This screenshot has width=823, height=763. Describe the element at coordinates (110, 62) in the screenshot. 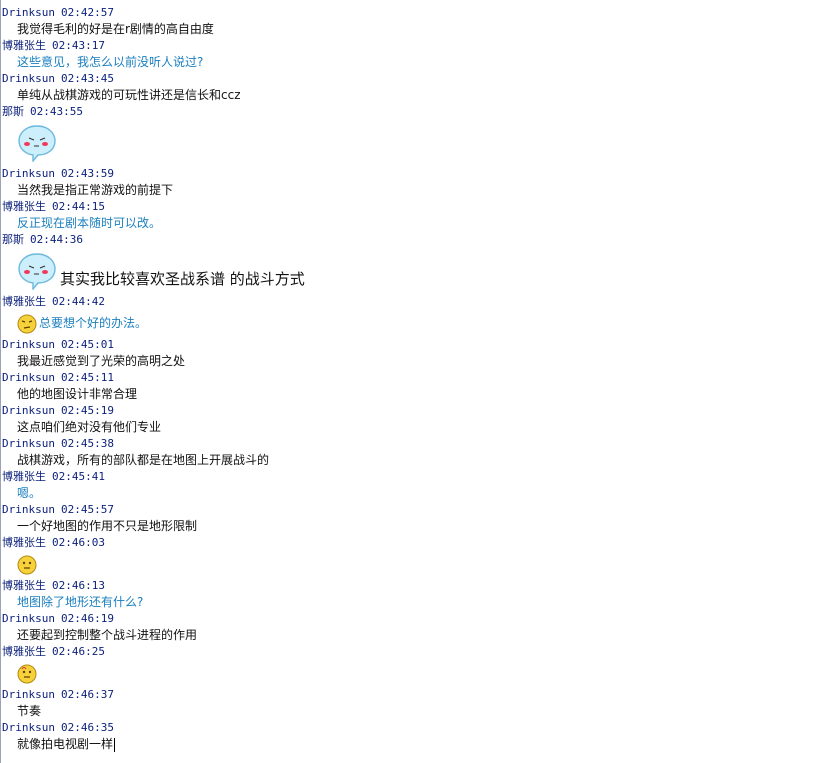

I see `message-text: 这些意见，我怎么以前没听人说过?` at that location.